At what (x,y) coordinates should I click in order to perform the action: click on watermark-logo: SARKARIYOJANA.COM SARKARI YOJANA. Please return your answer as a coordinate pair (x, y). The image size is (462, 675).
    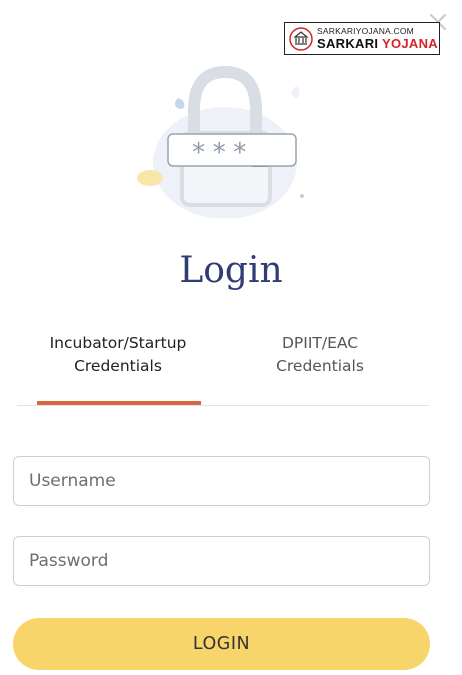
    Looking at the image, I should click on (362, 38).